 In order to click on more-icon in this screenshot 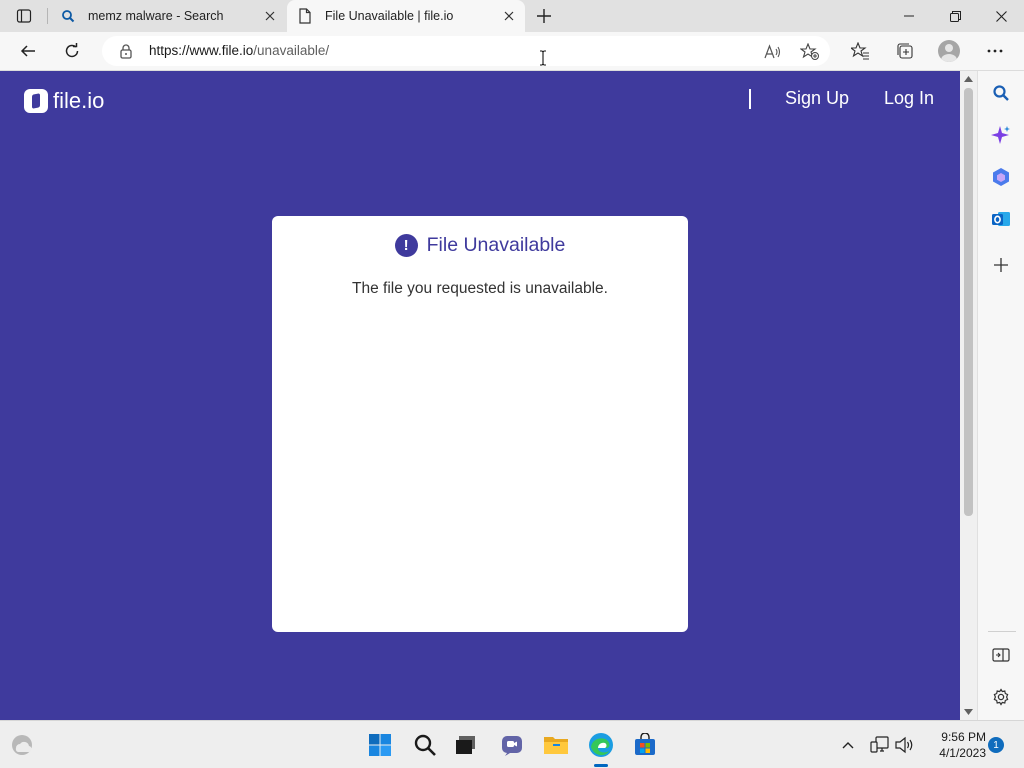, I will do `click(995, 51)`.